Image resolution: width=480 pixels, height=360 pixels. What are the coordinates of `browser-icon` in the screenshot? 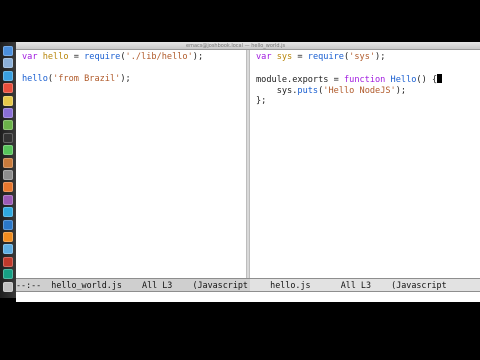 It's located at (8, 75).